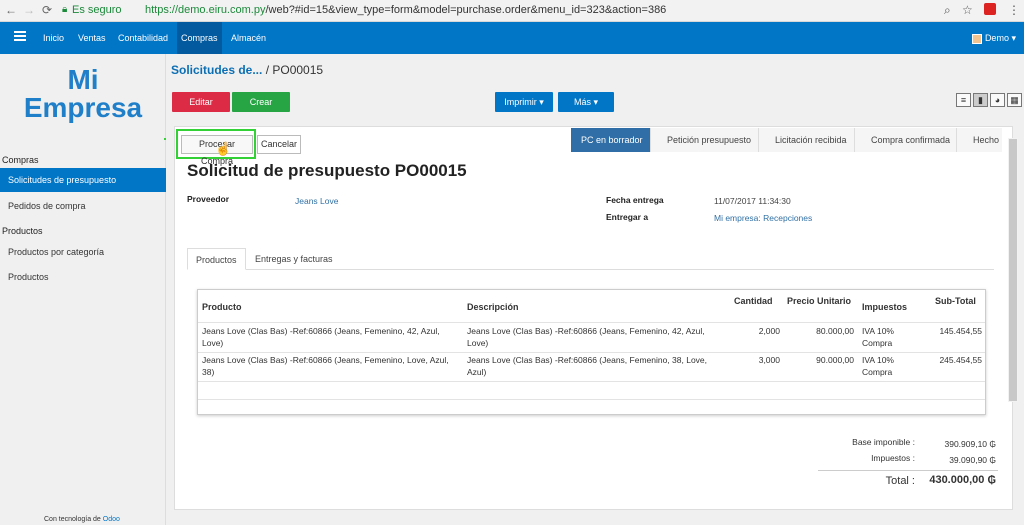 The height and width of the screenshot is (525, 1024). Describe the element at coordinates (53, 38) in the screenshot. I see `menu-inicio: Inicio` at that location.